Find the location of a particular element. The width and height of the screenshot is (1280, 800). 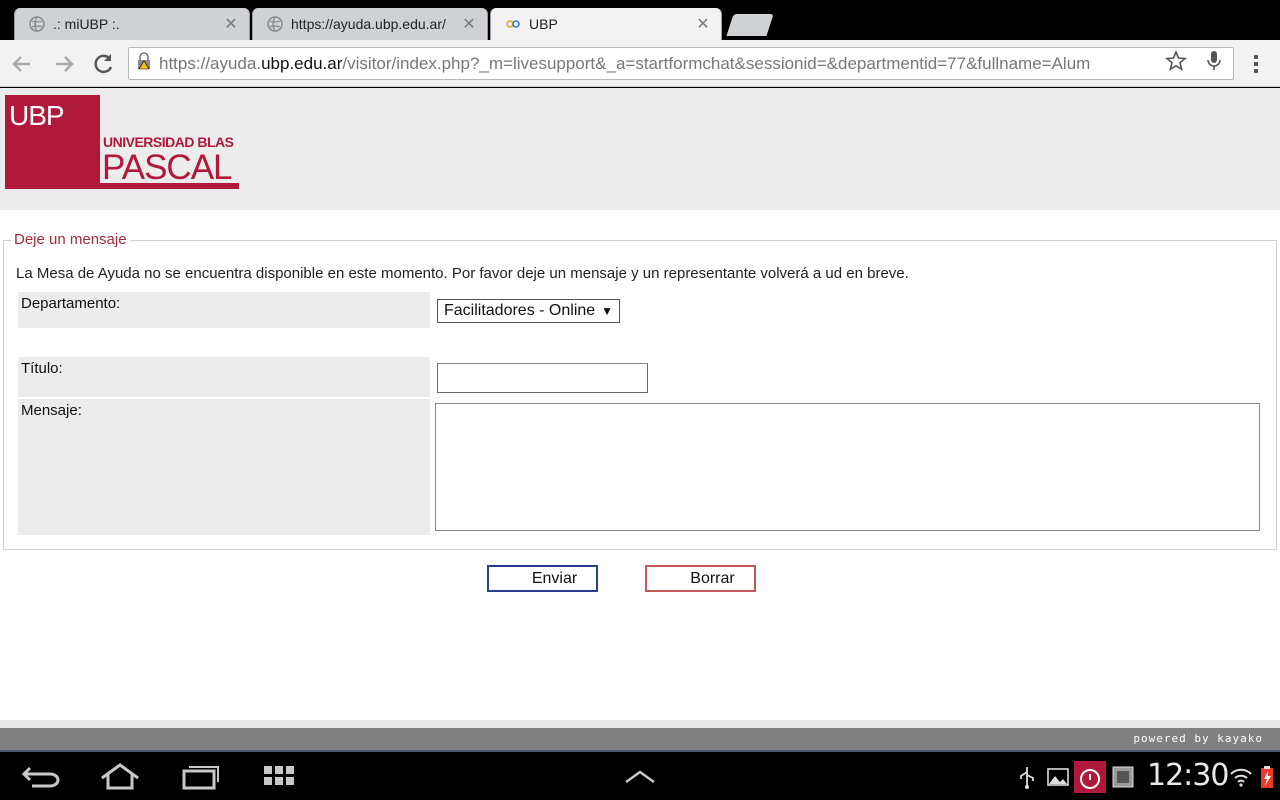

alarm-notification-icon is located at coordinates (1090, 777).